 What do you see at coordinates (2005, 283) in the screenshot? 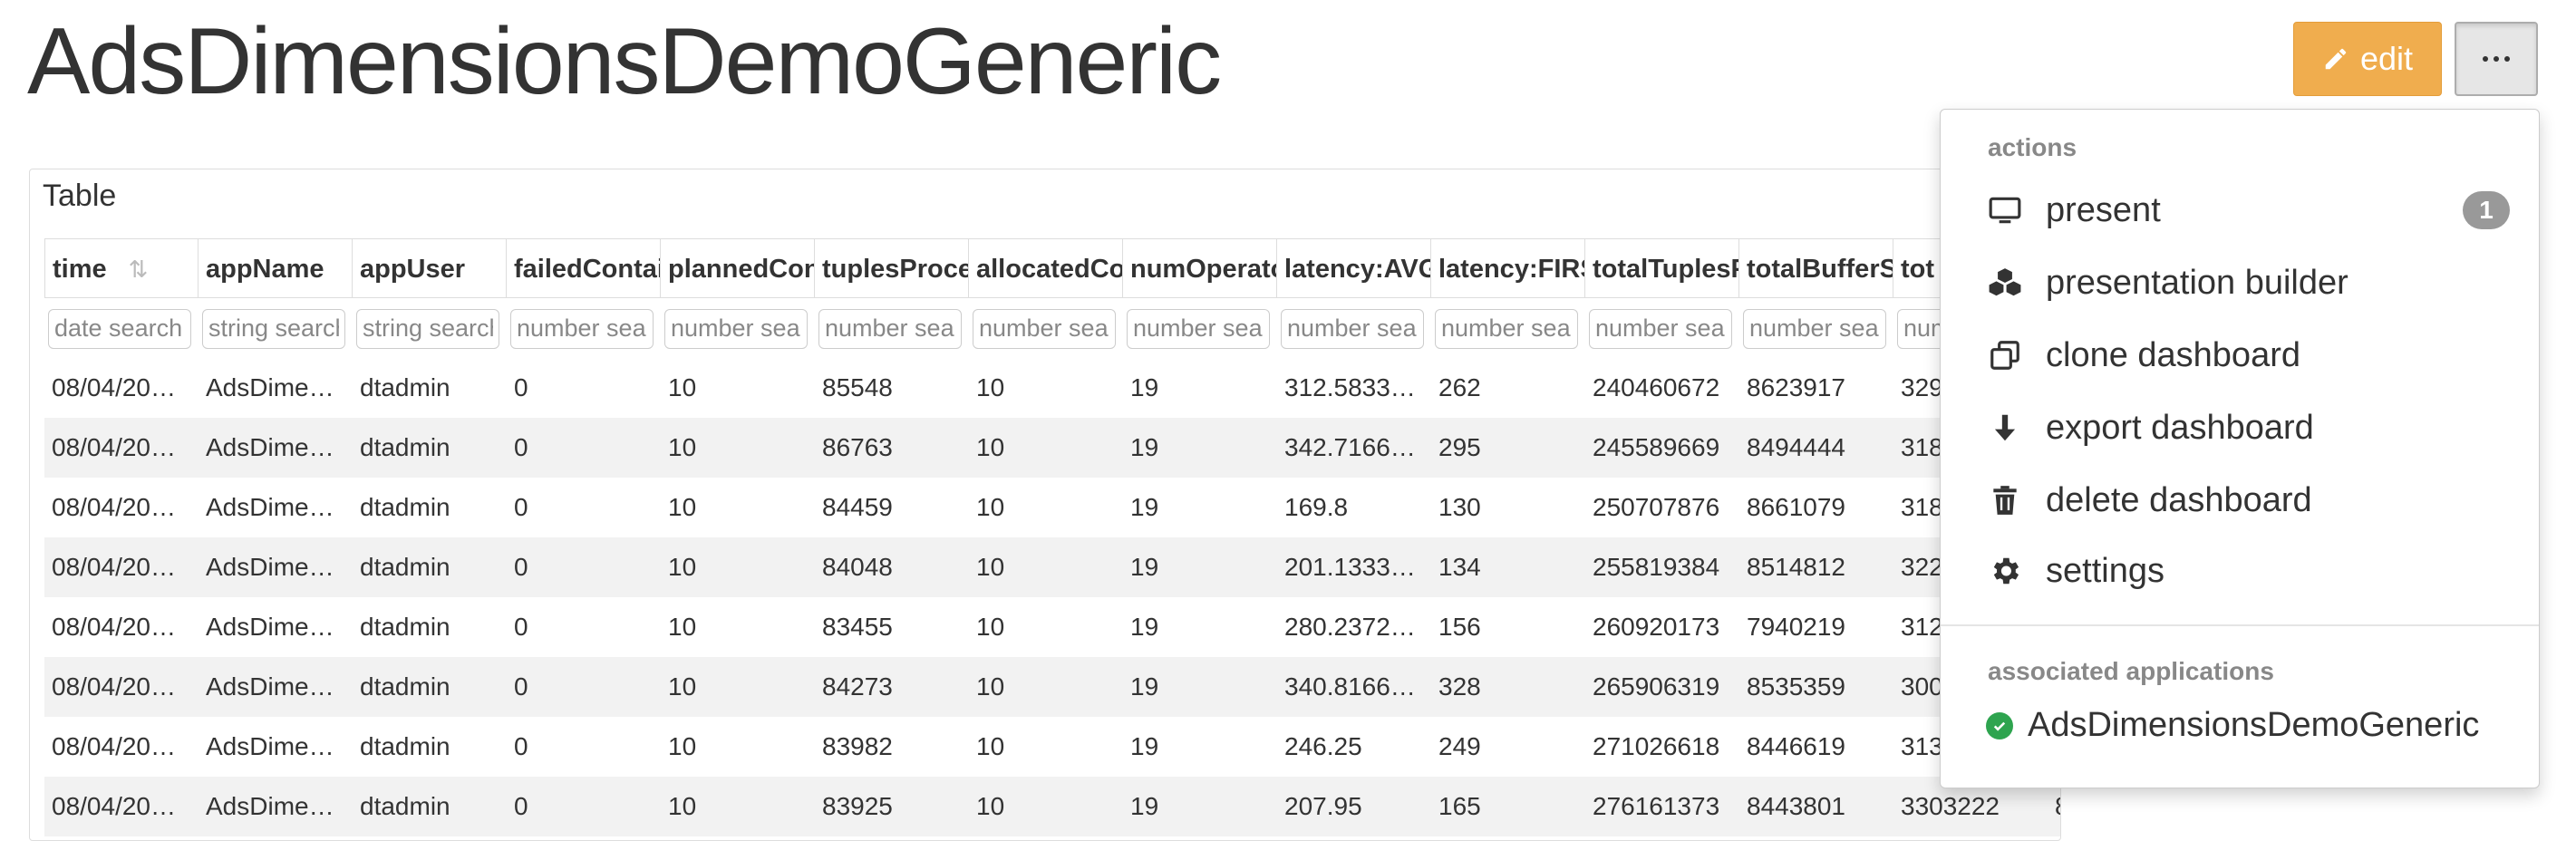
I see `cubes-icon` at bounding box center [2005, 283].